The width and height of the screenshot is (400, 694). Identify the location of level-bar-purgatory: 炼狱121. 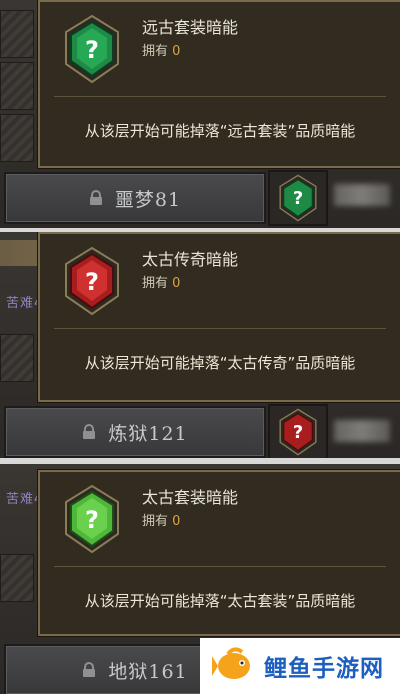
(135, 432).